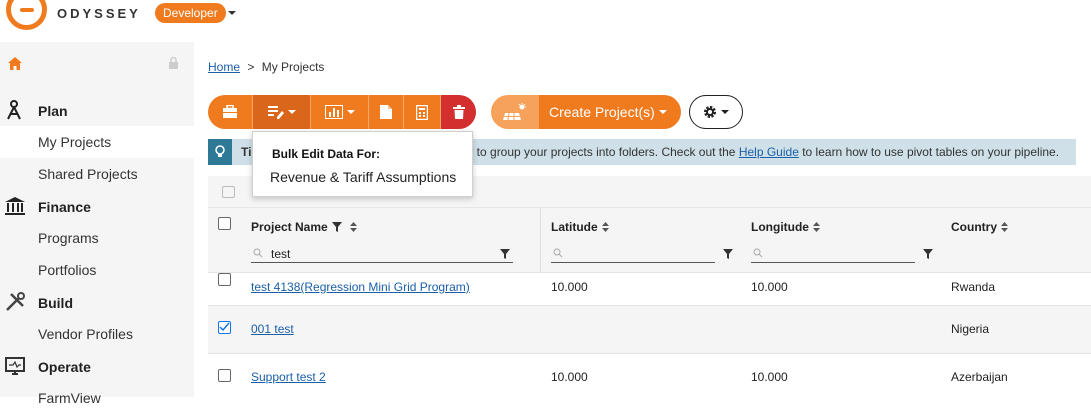 The image size is (1091, 414). Describe the element at coordinates (979, 377) in the screenshot. I see `country-cell: Azerbaijan` at that location.